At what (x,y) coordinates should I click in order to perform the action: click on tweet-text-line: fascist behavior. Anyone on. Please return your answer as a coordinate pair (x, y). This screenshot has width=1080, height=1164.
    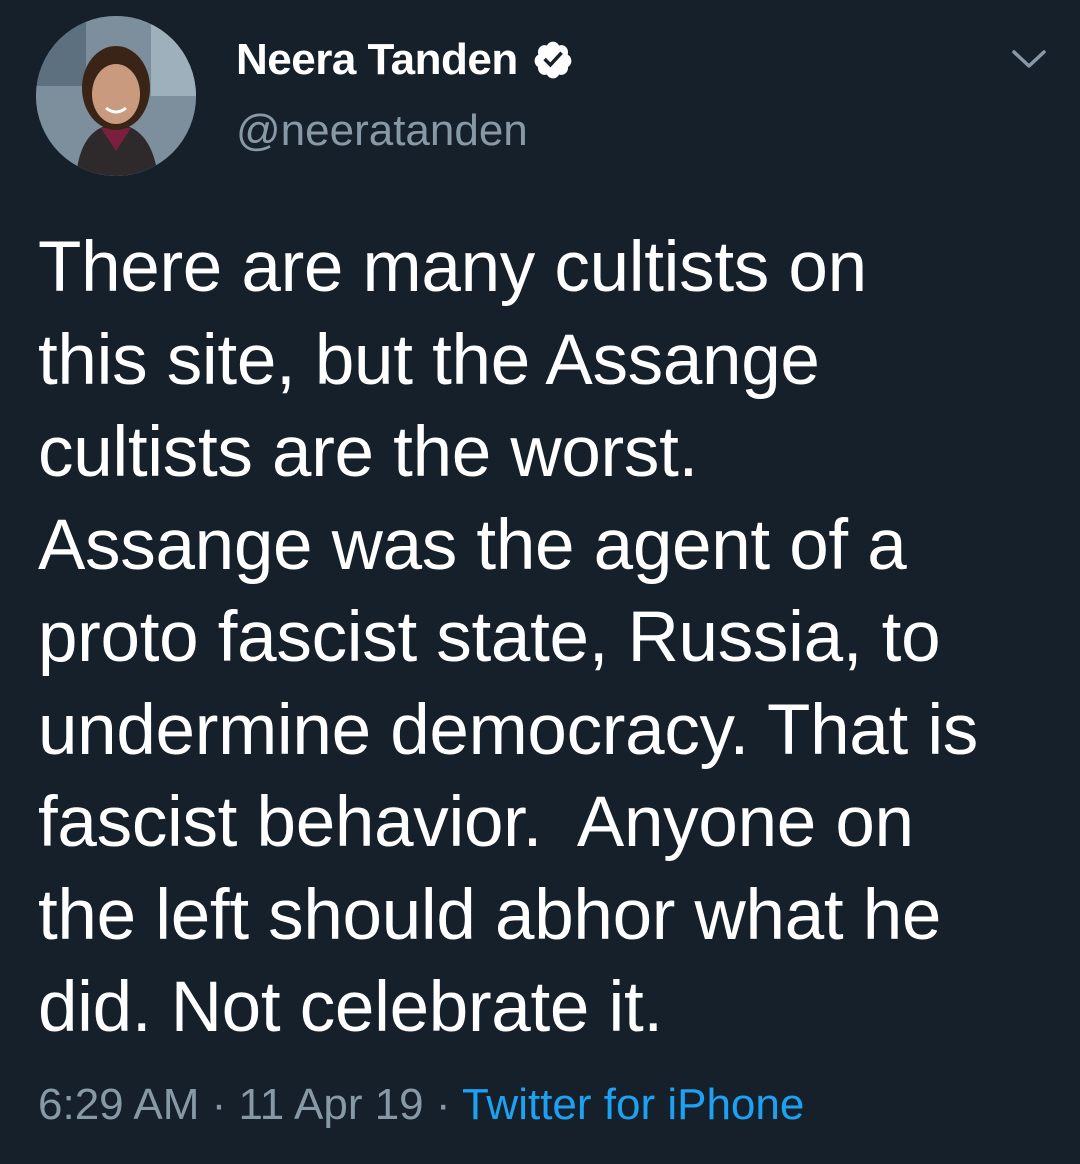
    Looking at the image, I should click on (476, 822).